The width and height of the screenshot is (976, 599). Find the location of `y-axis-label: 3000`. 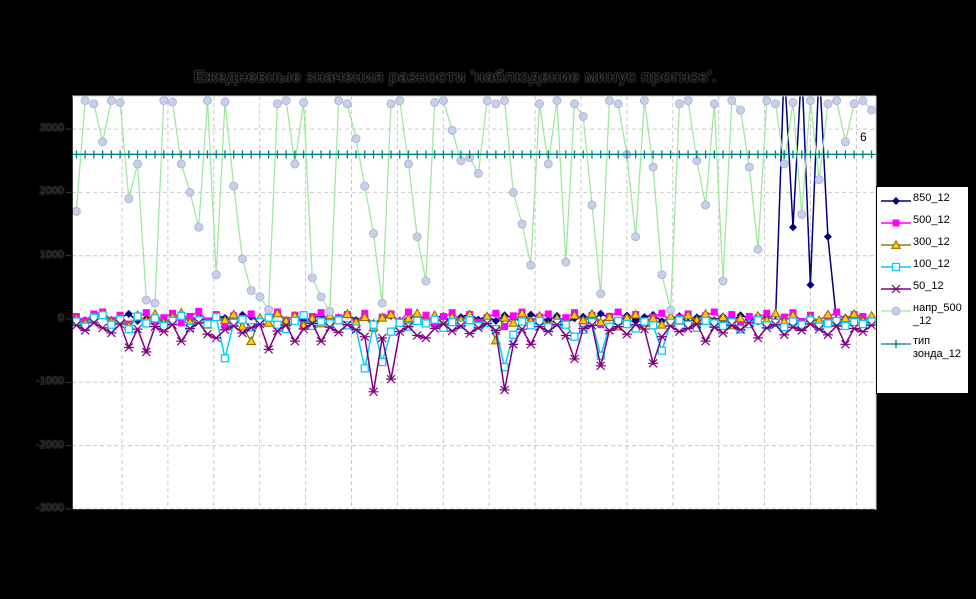

y-axis-label: 3000 is located at coordinates (51, 128).